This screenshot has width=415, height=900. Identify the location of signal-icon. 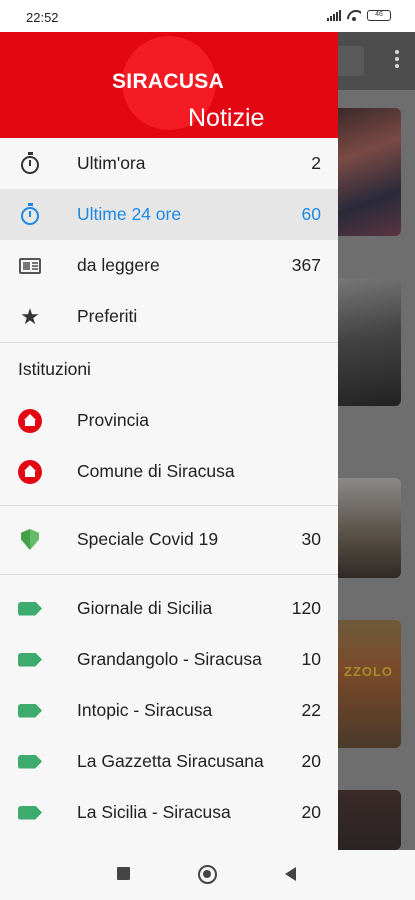
(334, 15).